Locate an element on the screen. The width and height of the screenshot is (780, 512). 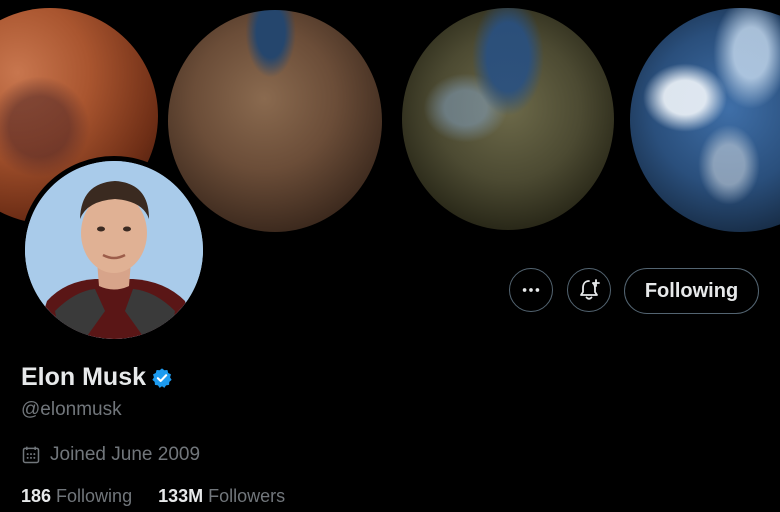
following-stat-link: 186 Following is located at coordinates (76, 496).